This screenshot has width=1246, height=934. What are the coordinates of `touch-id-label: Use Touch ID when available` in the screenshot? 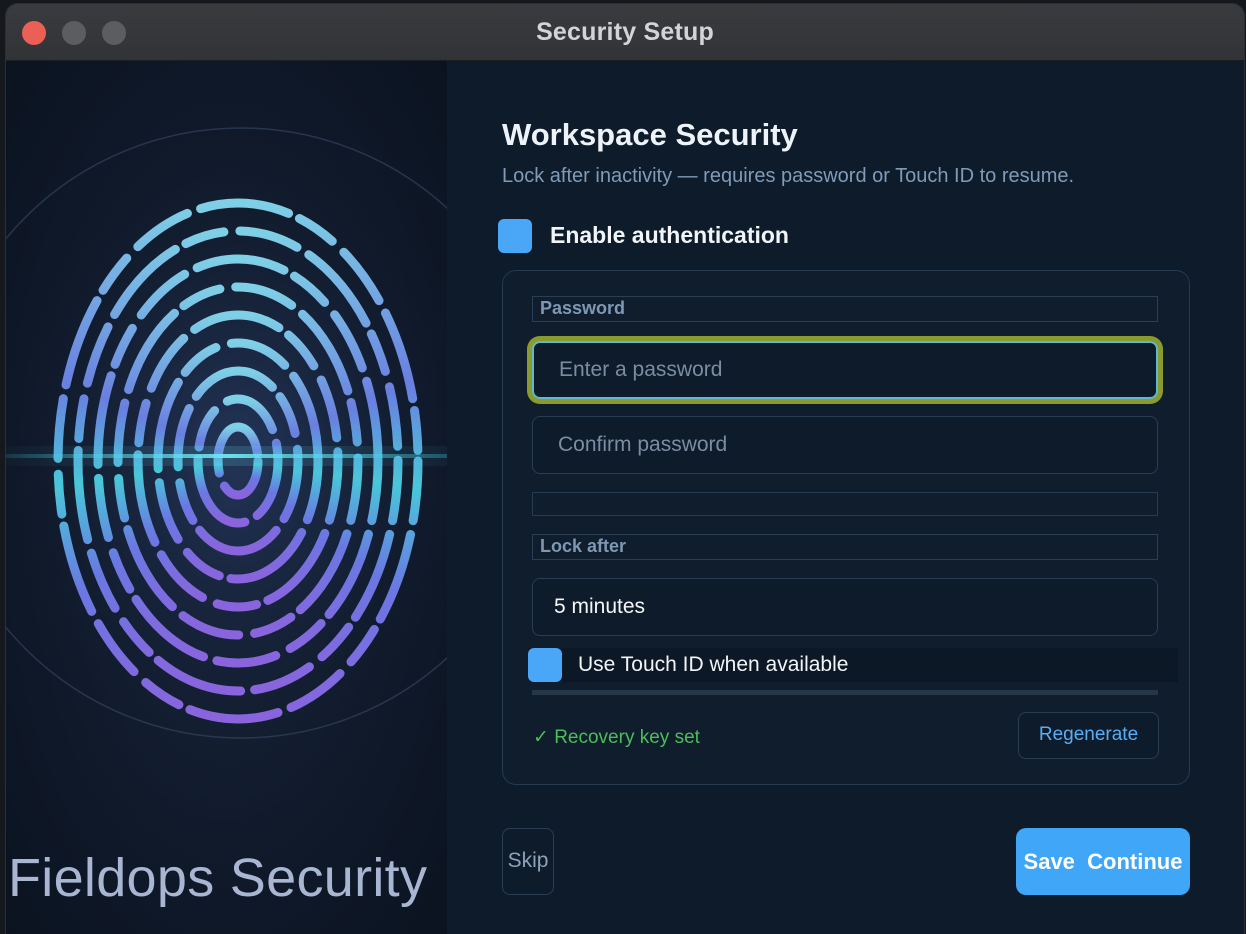 It's located at (713, 665).